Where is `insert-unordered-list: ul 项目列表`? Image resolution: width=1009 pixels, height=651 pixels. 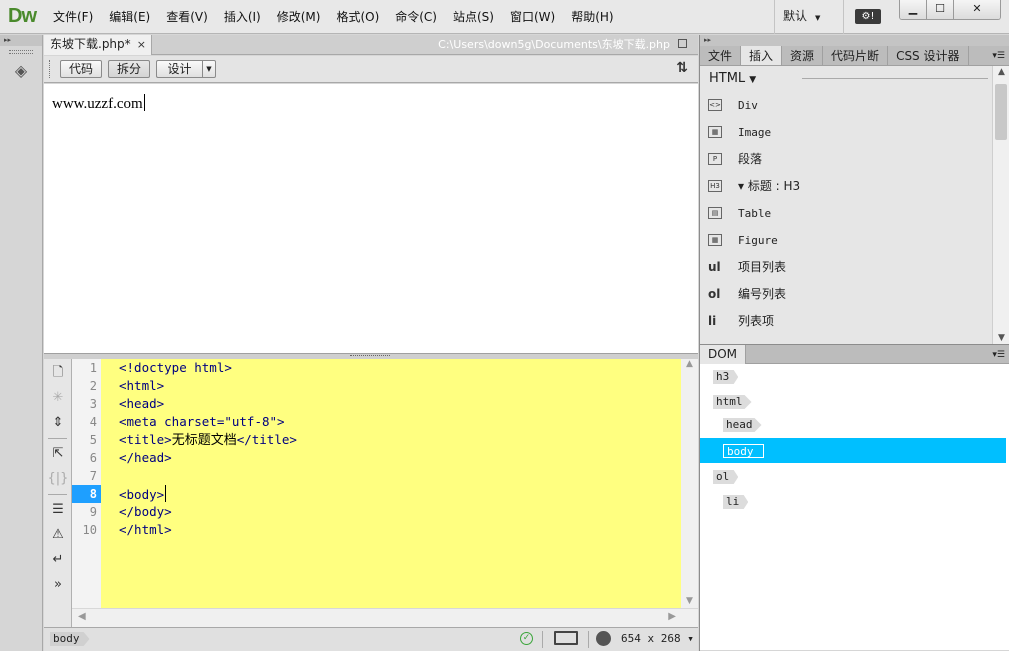
insert-unordered-list: ul 项目列表 is located at coordinates (854, 267).